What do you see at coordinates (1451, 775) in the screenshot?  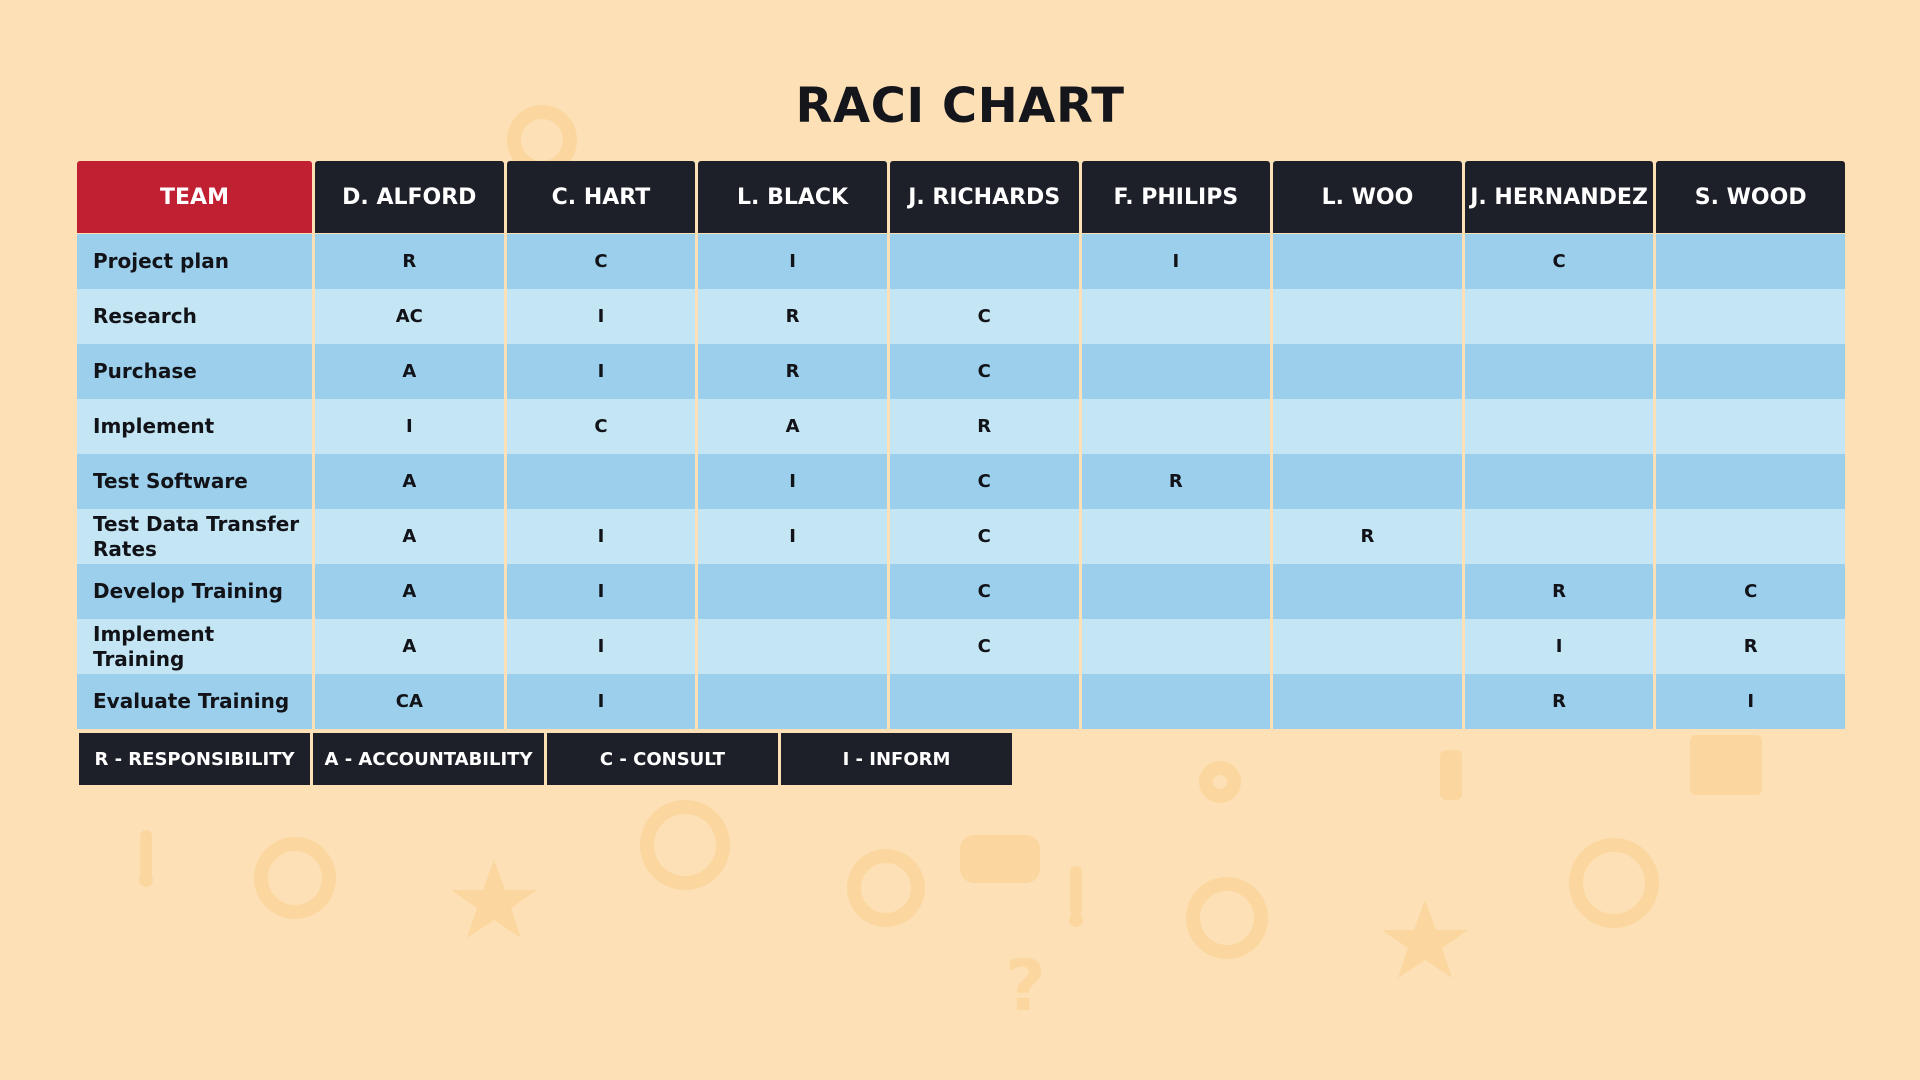 I see `trophy-icon` at bounding box center [1451, 775].